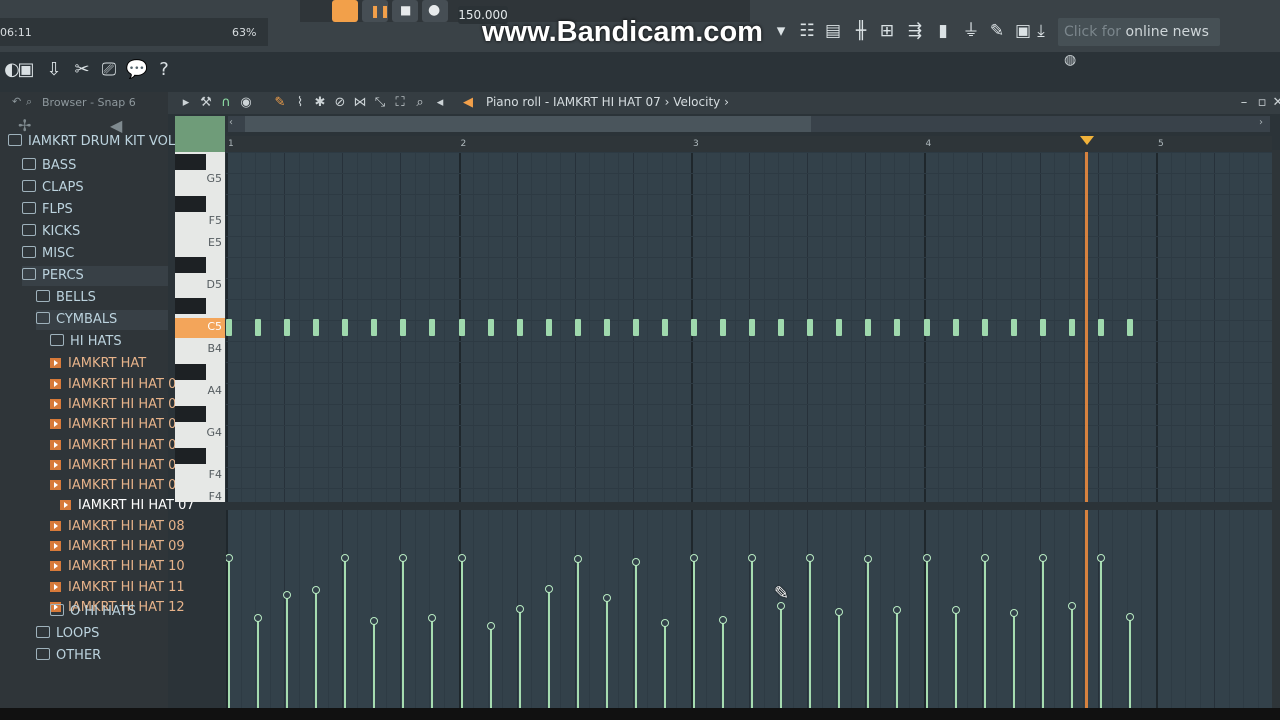  I want to click on pianoroll-target: Velocity, so click(696, 102).